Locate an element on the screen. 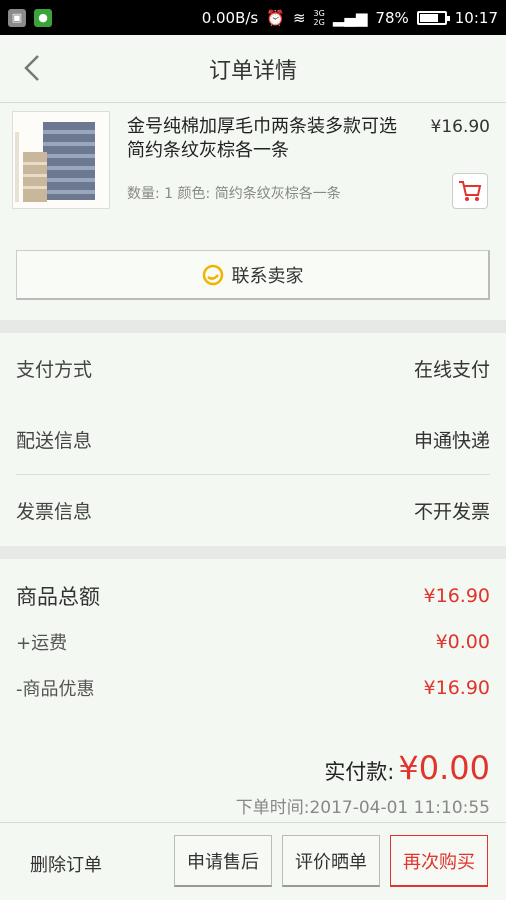 Image resolution: width=506 pixels, height=900 pixels. delivery-value: 申通快递 is located at coordinates (451, 440).